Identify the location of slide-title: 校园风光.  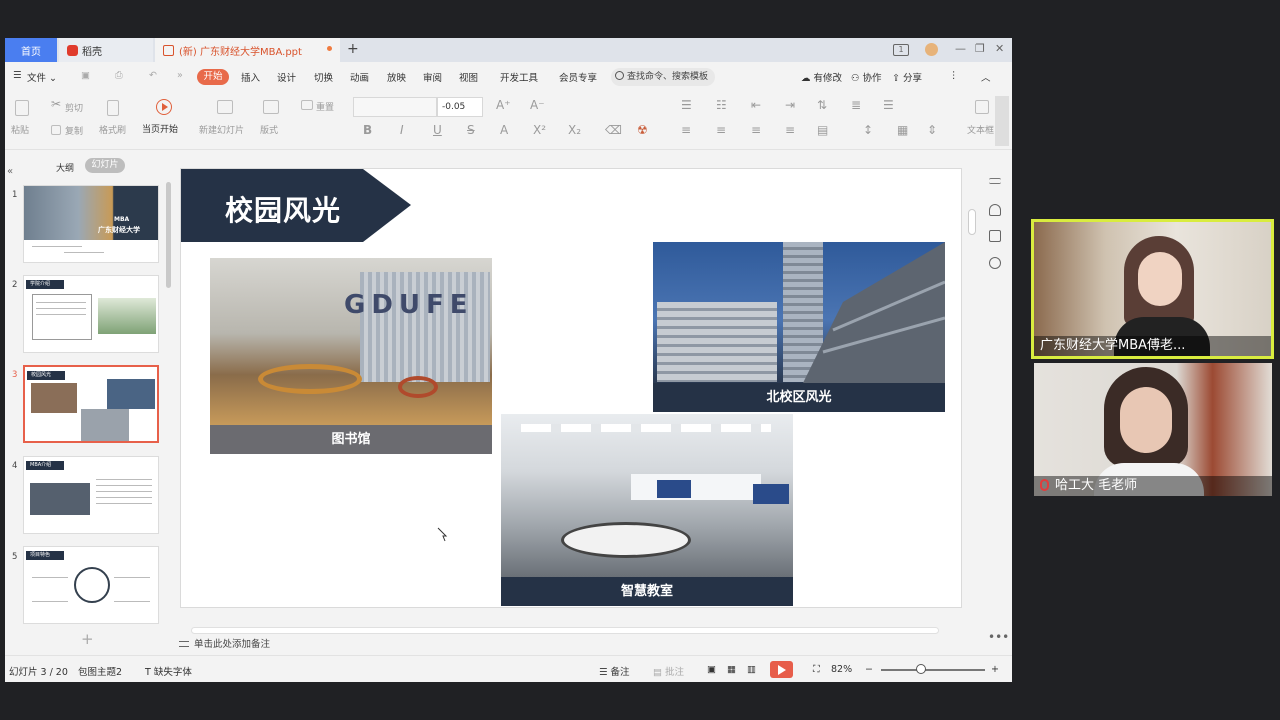
(283, 209).